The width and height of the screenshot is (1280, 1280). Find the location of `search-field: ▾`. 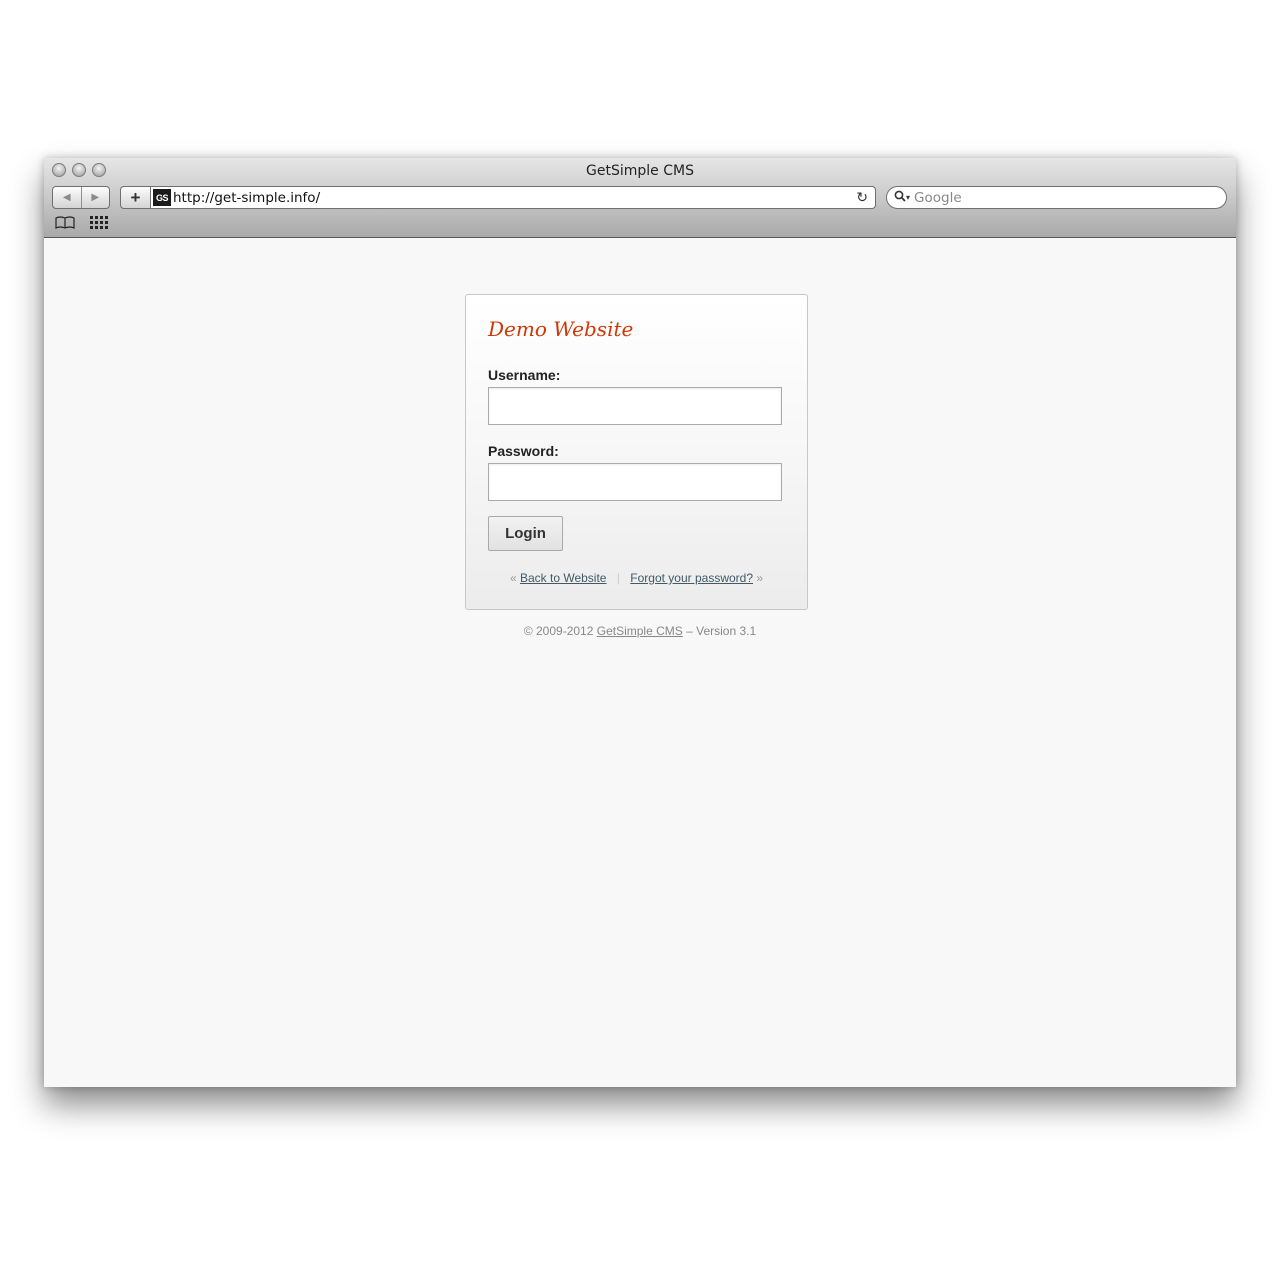

search-field: ▾ is located at coordinates (1056, 197).